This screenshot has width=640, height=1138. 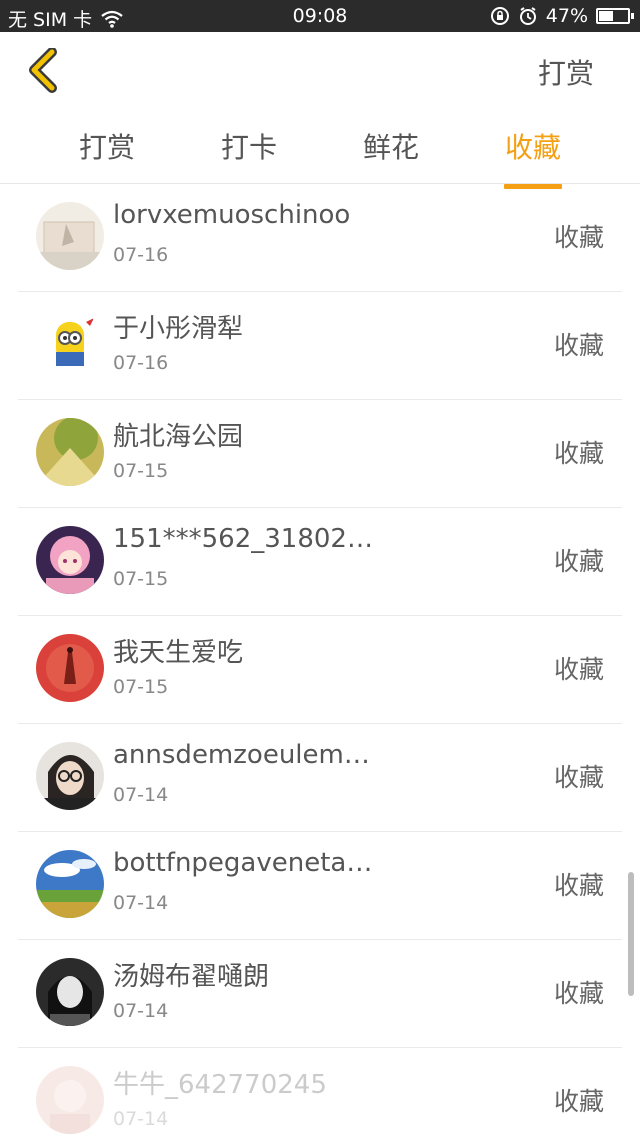 I want to click on battery-fill, so click(x=606, y=16).